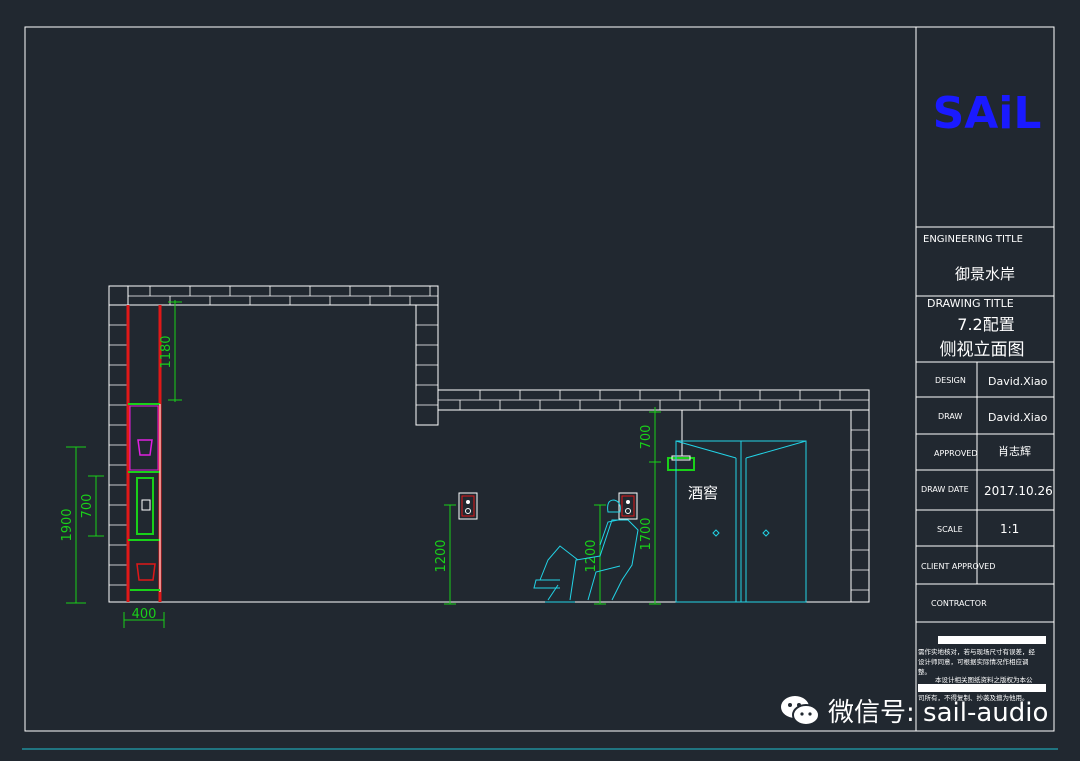 This screenshot has height=761, width=1080. Describe the element at coordinates (950, 529) in the screenshot. I see `scale-label: SCALE` at that location.